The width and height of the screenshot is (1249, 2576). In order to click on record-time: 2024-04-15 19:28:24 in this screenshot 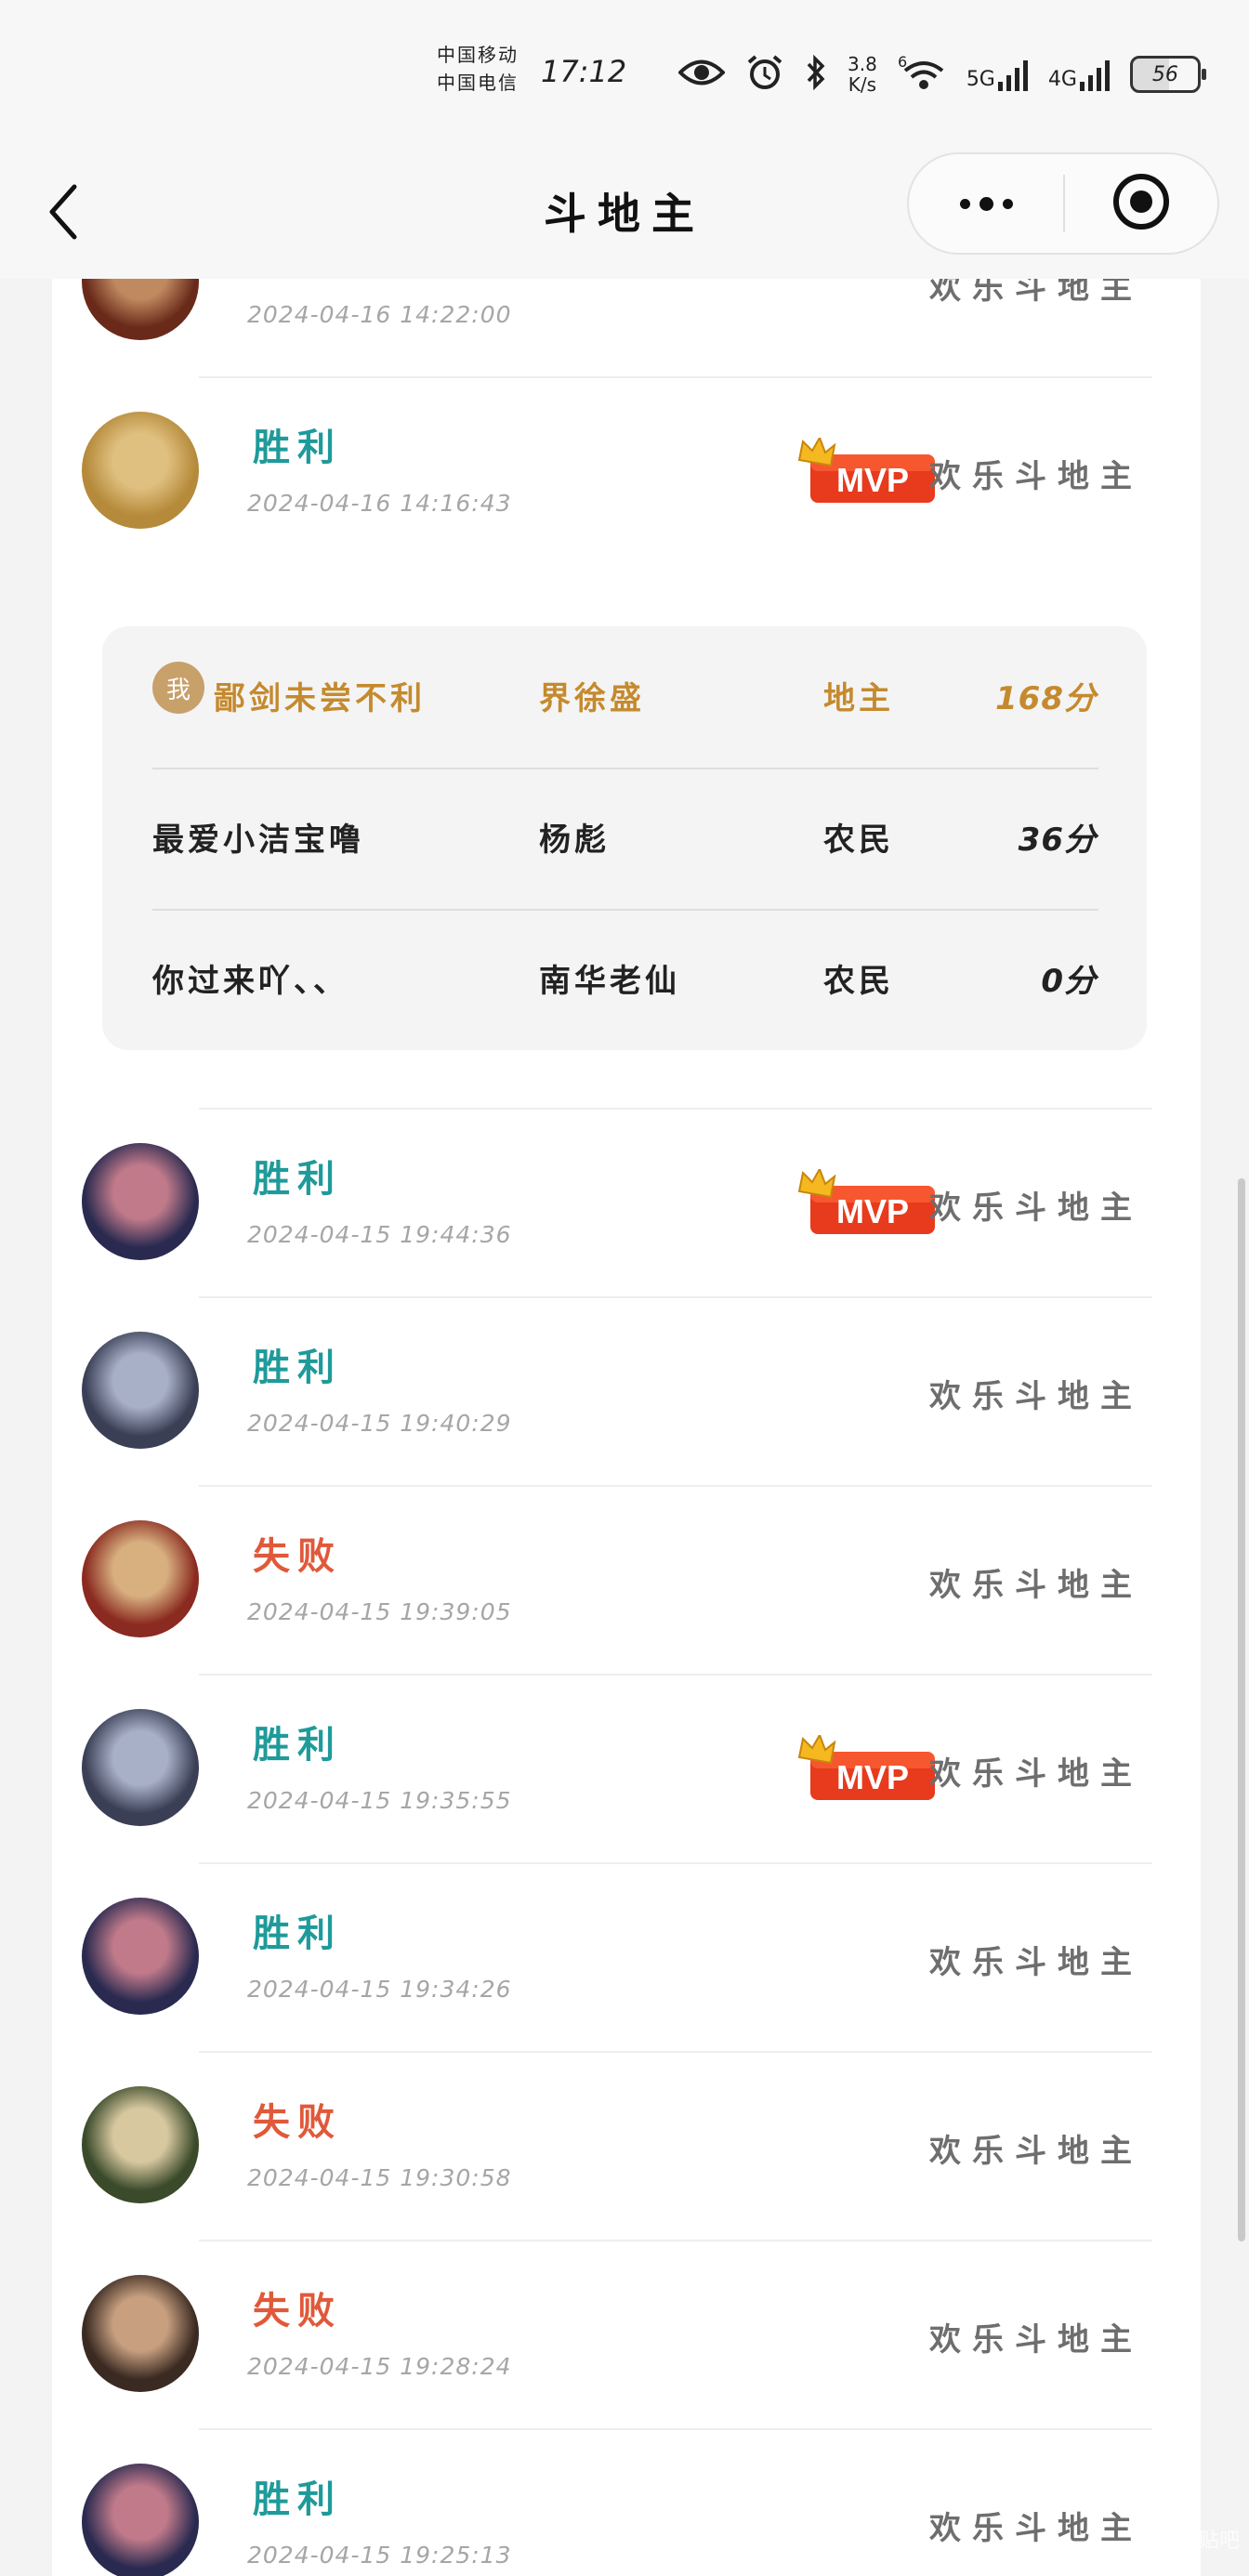, I will do `click(379, 2366)`.